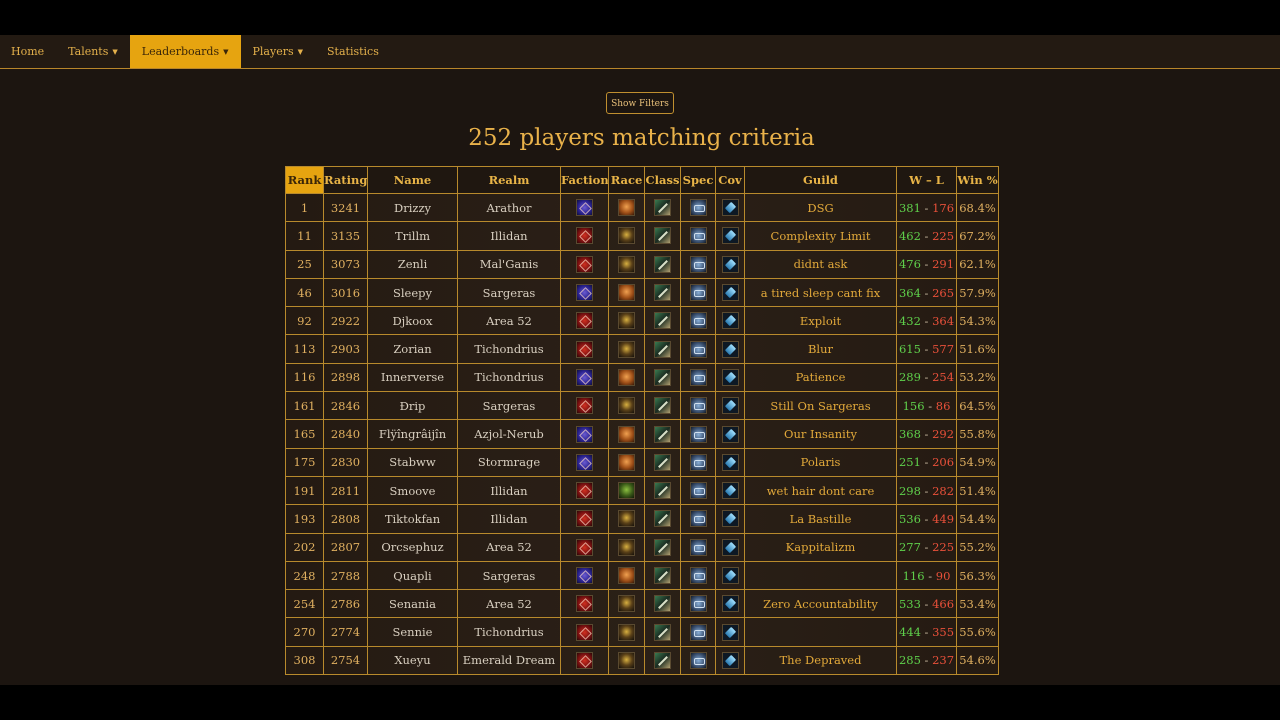 This screenshot has width=1280, height=720. I want to click on wins-value: 116, so click(913, 575).